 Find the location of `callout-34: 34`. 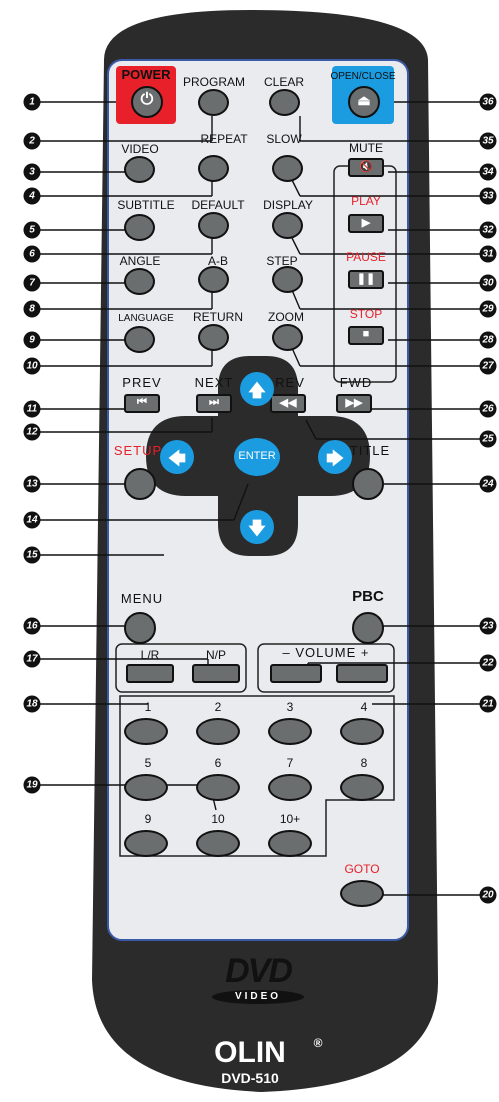

callout-34: 34 is located at coordinates (488, 172).